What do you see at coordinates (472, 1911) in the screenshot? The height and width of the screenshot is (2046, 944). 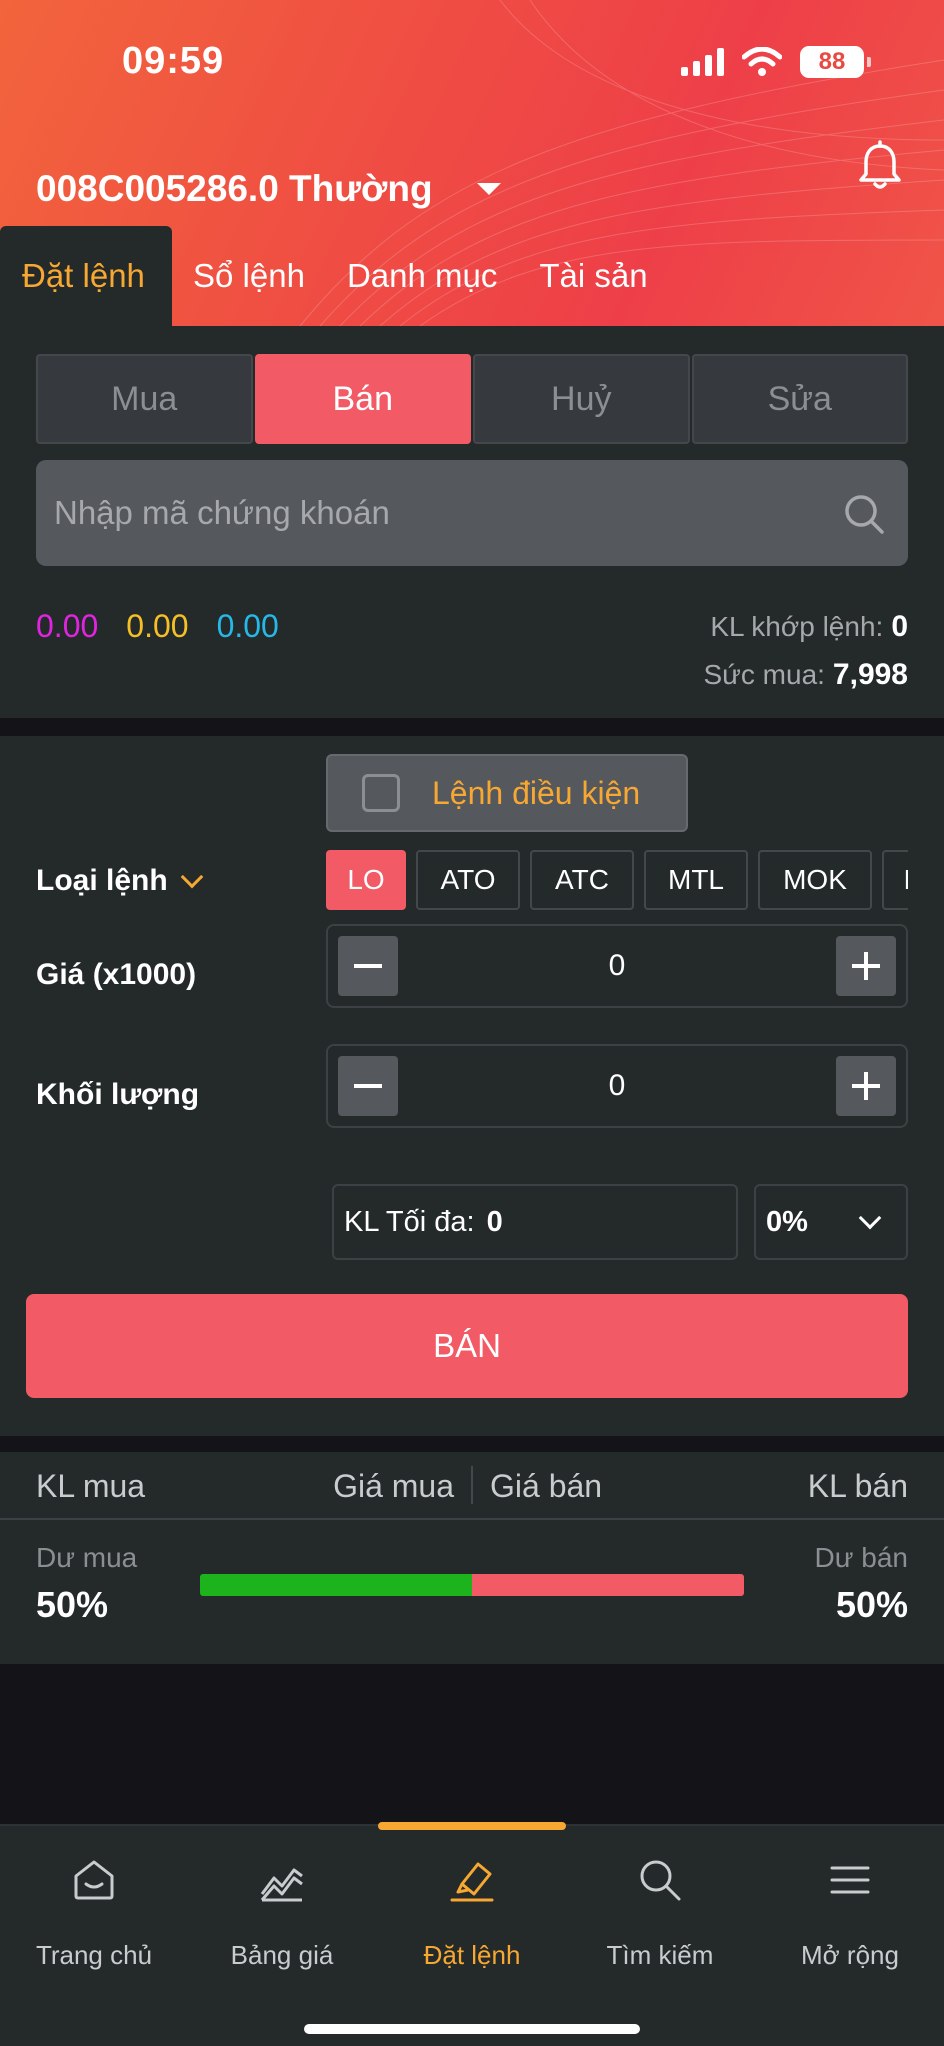 I see `nav-place-order: Đặt lệnh` at bounding box center [472, 1911].